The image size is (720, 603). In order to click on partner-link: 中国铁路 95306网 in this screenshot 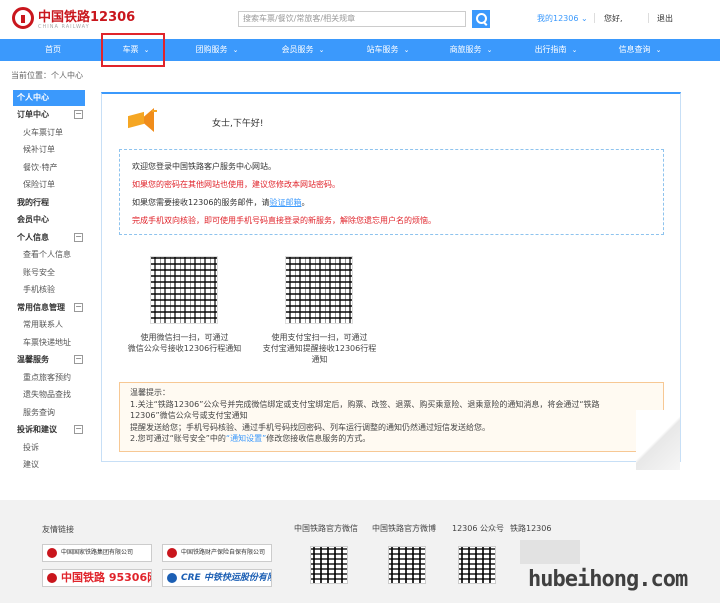, I will do `click(97, 578)`.